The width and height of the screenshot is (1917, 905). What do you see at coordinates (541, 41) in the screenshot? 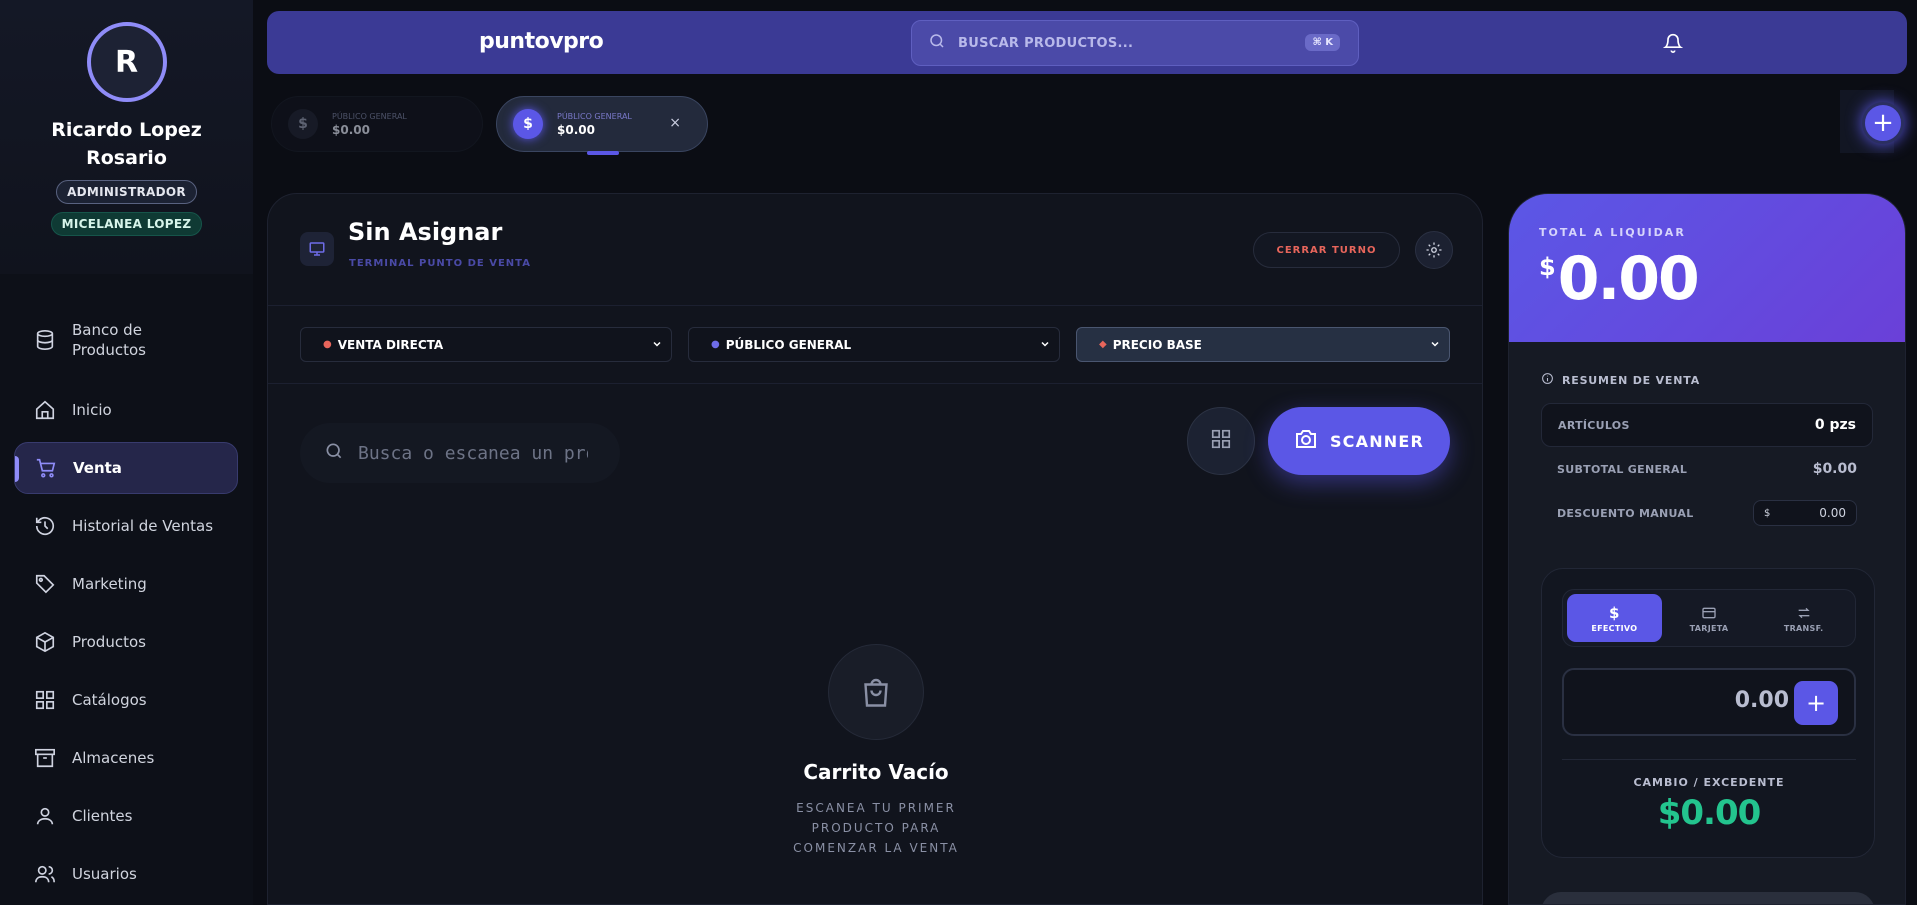
I see `brand-logo: puntovpro` at bounding box center [541, 41].